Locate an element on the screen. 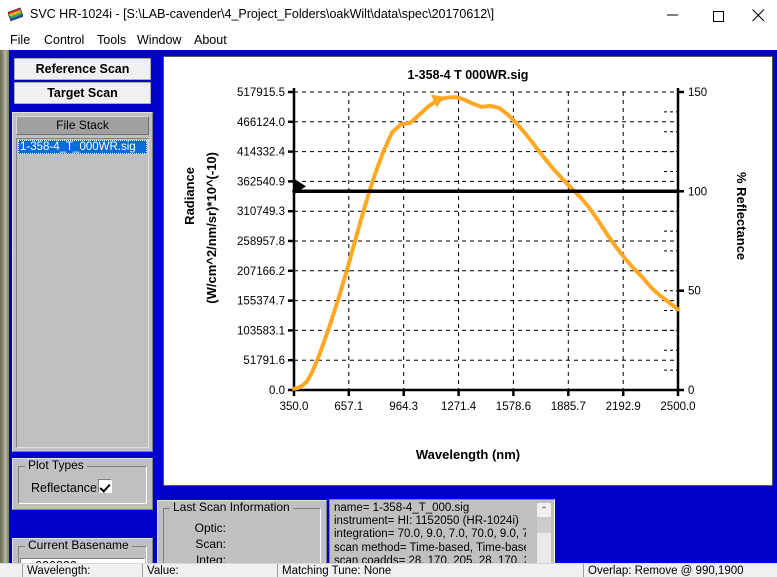 Image resolution: width=777 pixels, height=577 pixels. list-item: 1-358-4_T_000WR.sig is located at coordinates (82, 147).